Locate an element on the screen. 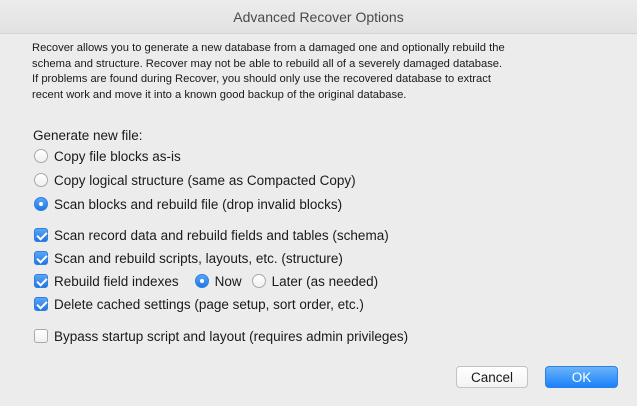  radio-later: Later (as needed) is located at coordinates (315, 281).